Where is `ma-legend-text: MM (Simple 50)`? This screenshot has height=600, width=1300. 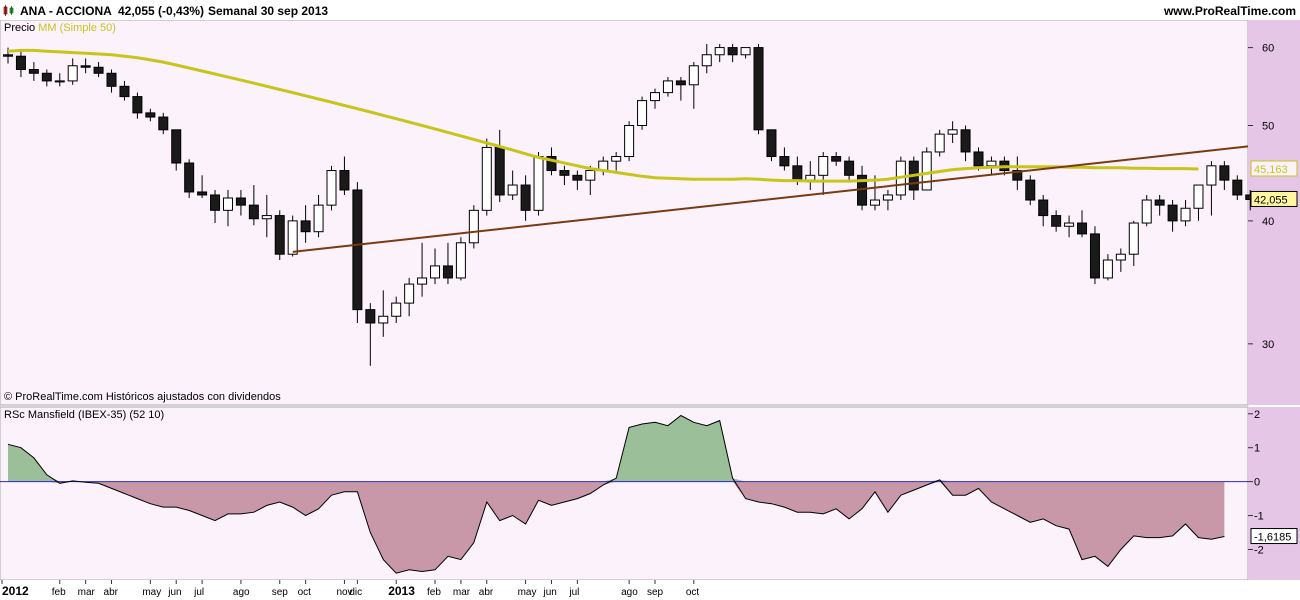 ma-legend-text: MM (Simple 50) is located at coordinates (77, 28).